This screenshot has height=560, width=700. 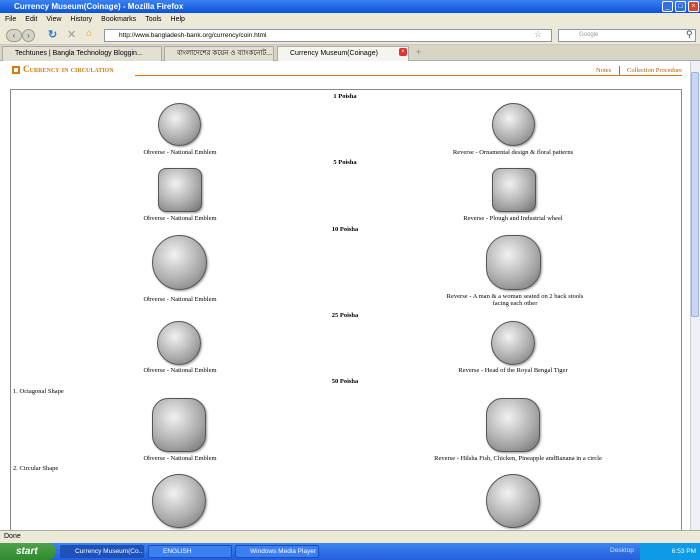 I want to click on coin-5-poisha-reverse, so click(x=514, y=190).